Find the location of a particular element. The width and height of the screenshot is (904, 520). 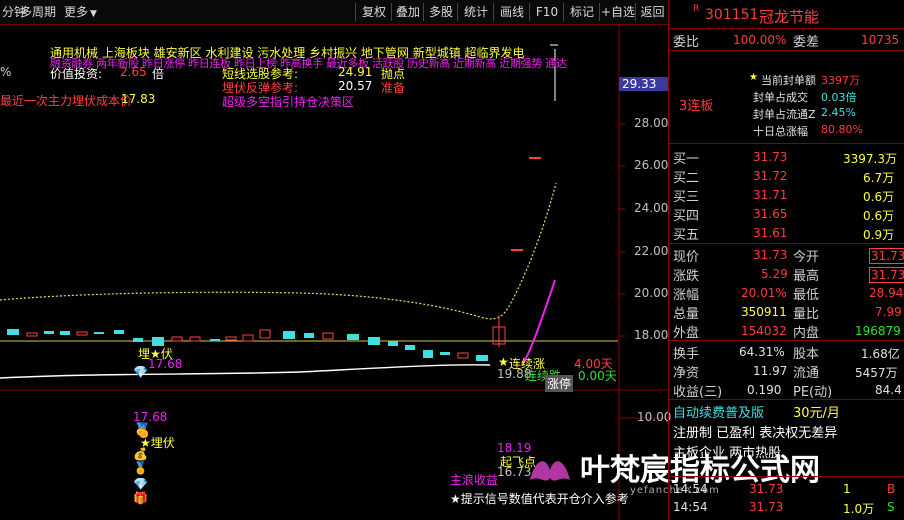

trophy-icon-2: 🏅 is located at coordinates (140, 468).